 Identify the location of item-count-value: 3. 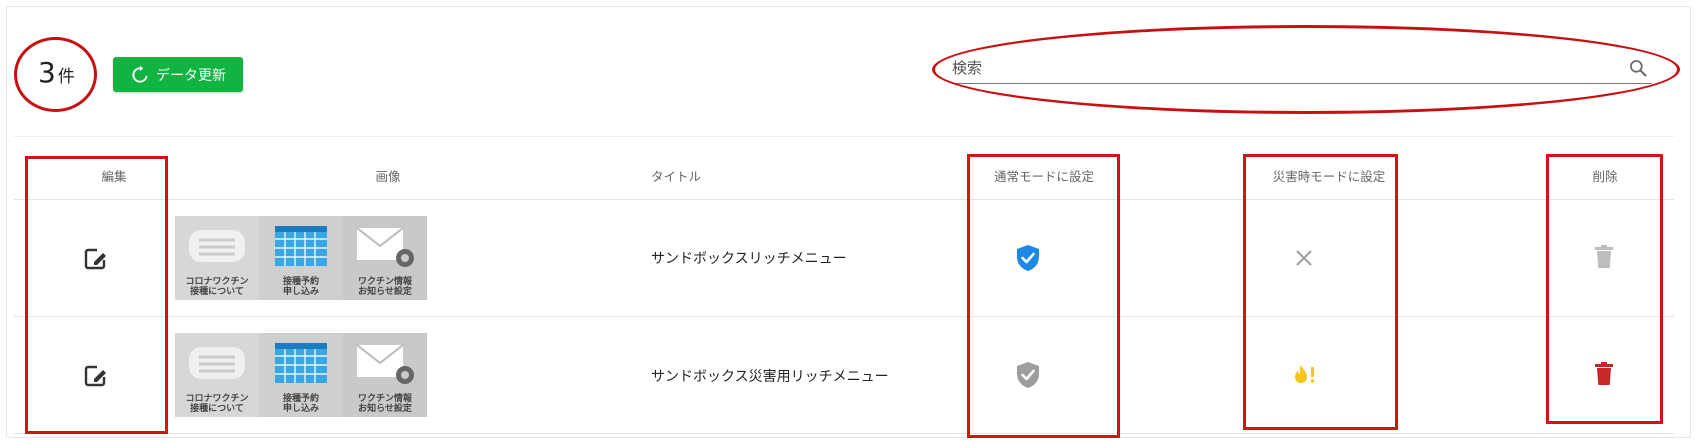
(47, 72).